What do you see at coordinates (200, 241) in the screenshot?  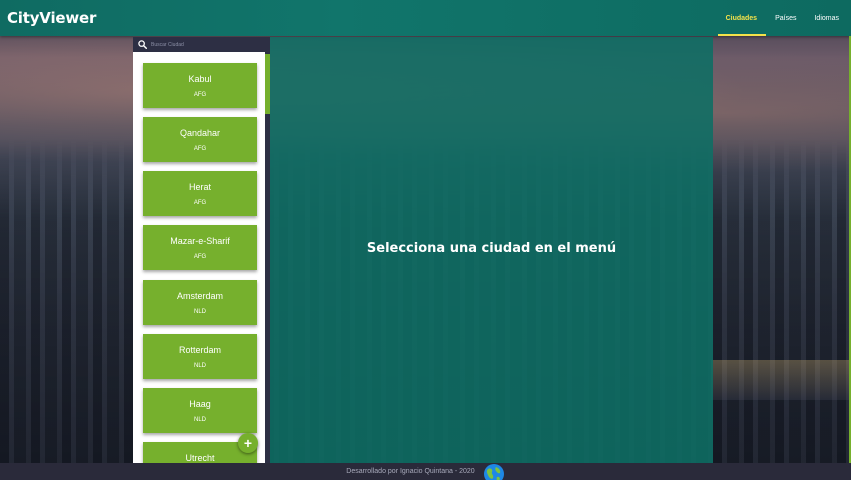 I see `city-name: Mazar-e-Sharif` at bounding box center [200, 241].